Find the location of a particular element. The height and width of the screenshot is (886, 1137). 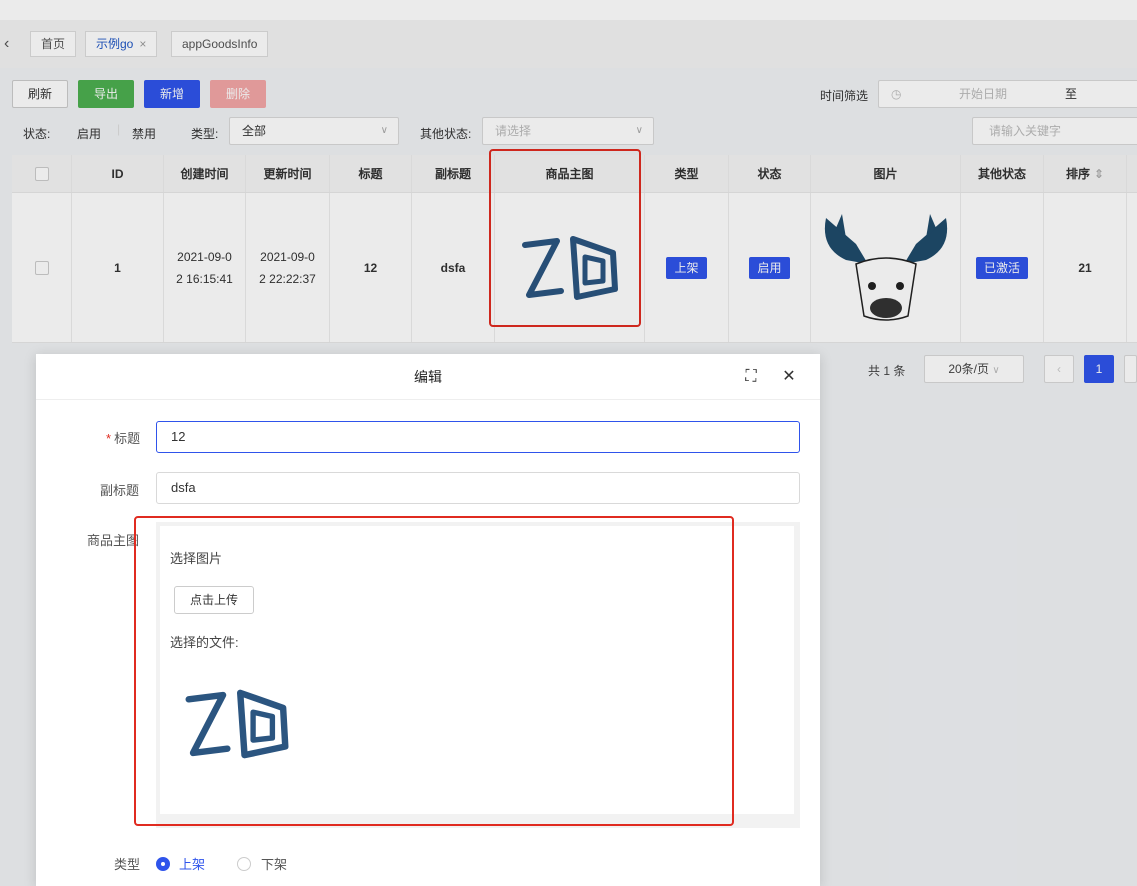

title-input: 12 is located at coordinates (478, 437).